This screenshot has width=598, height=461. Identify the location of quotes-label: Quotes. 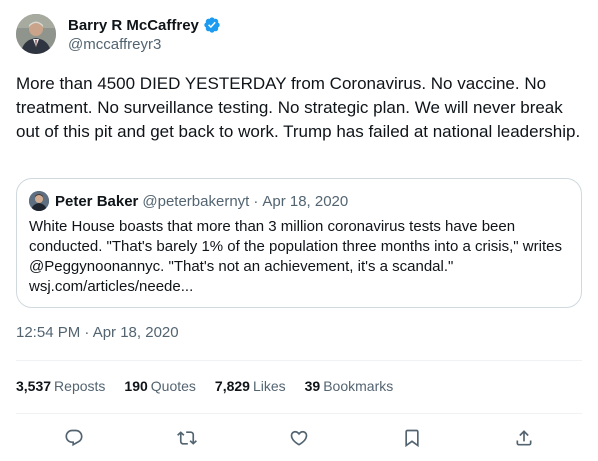
(173, 386).